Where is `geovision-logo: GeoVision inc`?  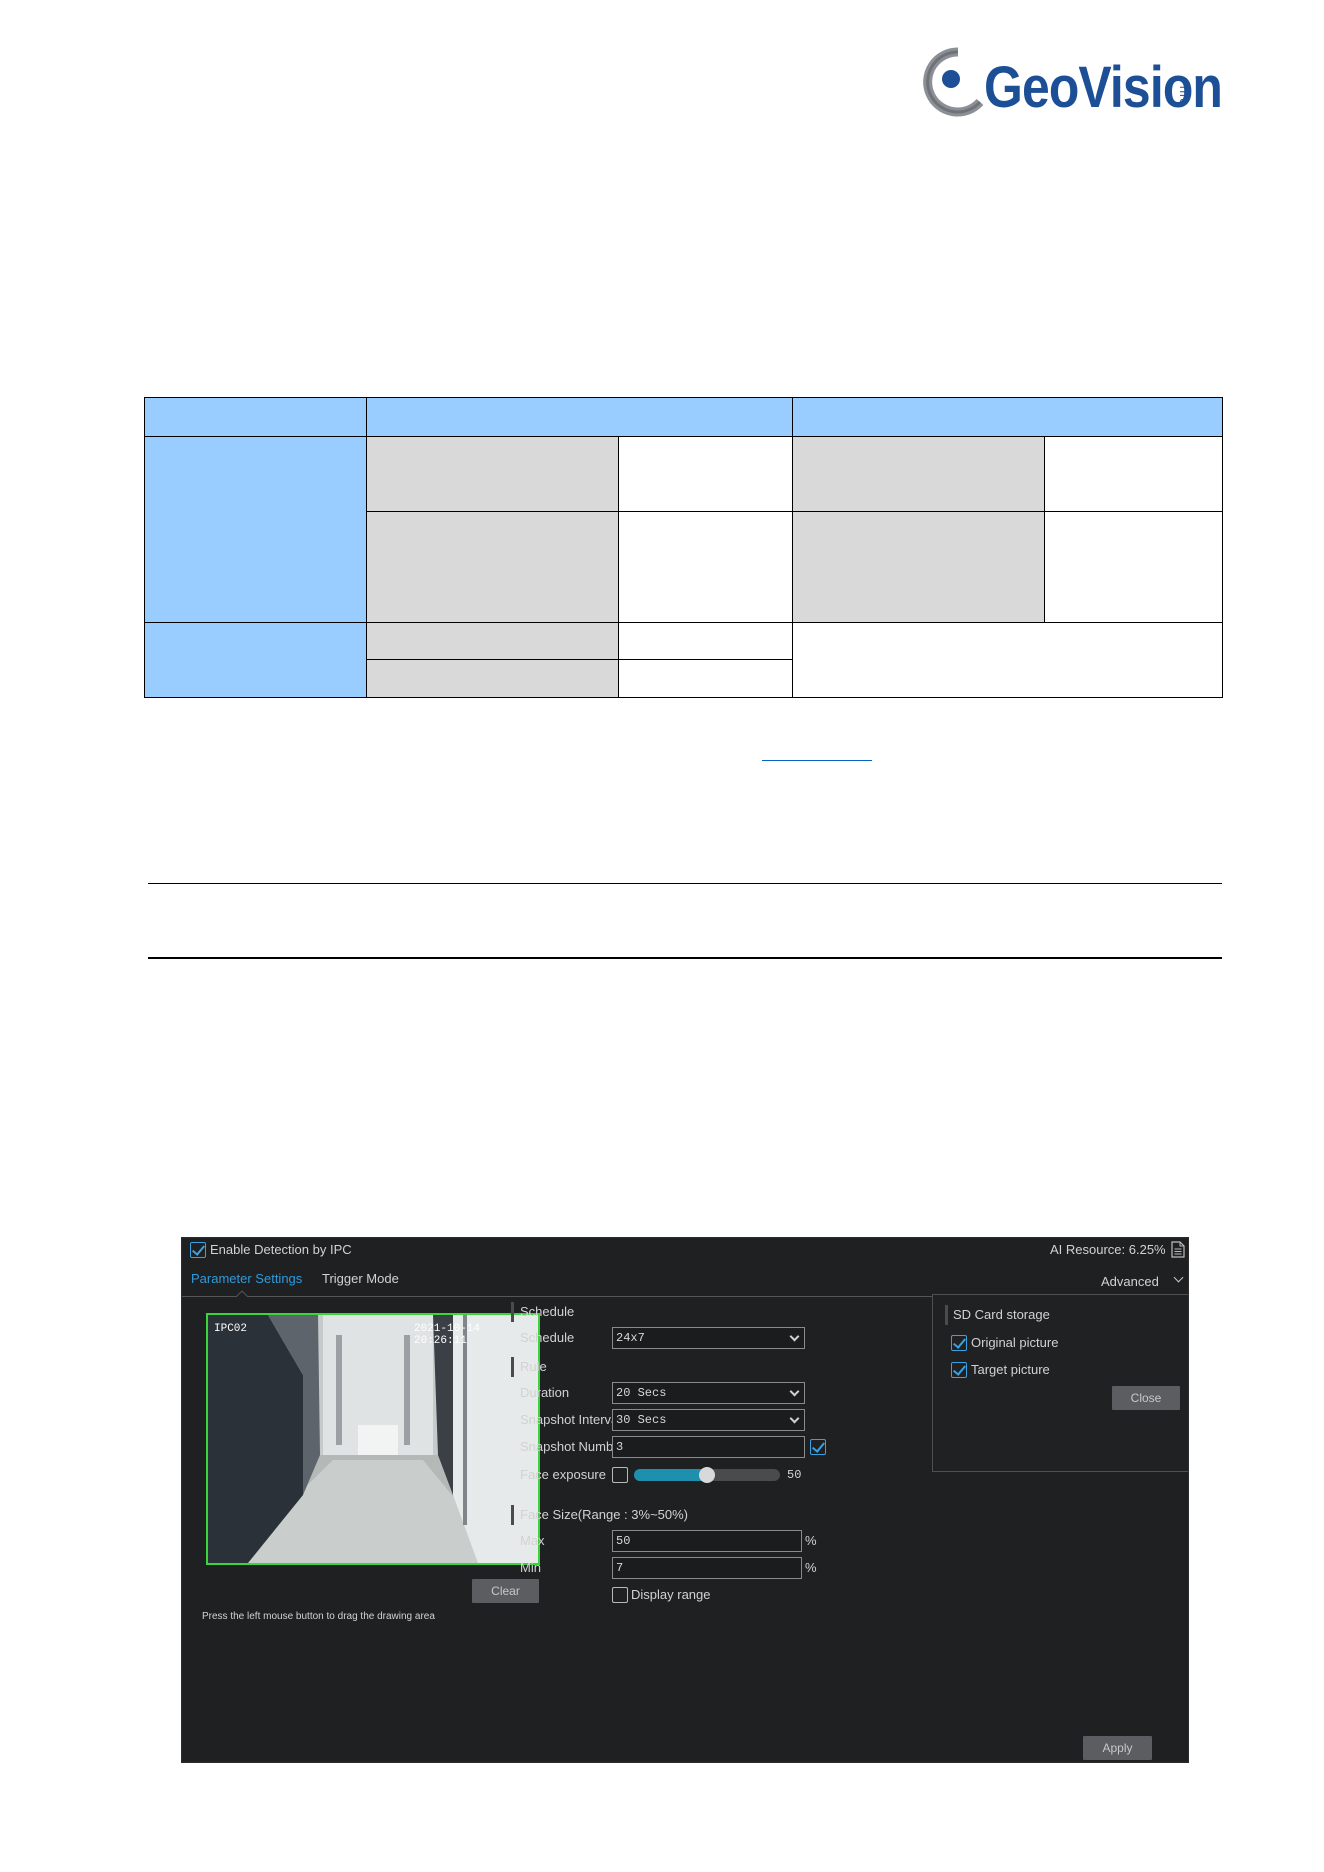 geovision-logo: GeoVision inc is located at coordinates (1070, 84).